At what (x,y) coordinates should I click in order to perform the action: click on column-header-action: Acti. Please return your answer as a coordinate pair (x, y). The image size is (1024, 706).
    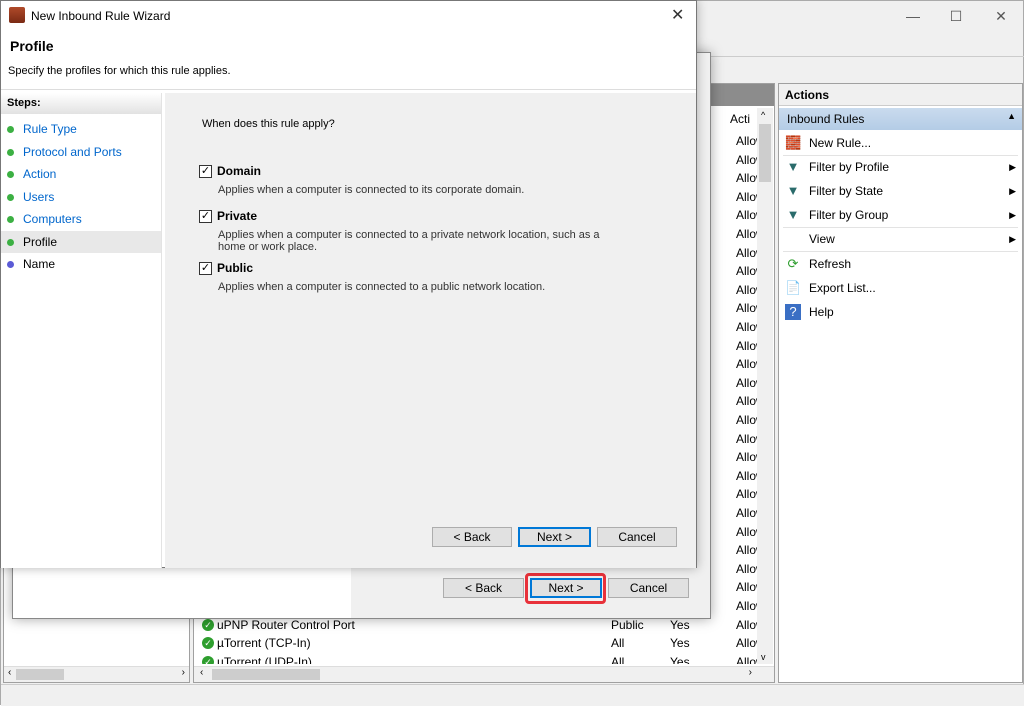
    Looking at the image, I should click on (740, 119).